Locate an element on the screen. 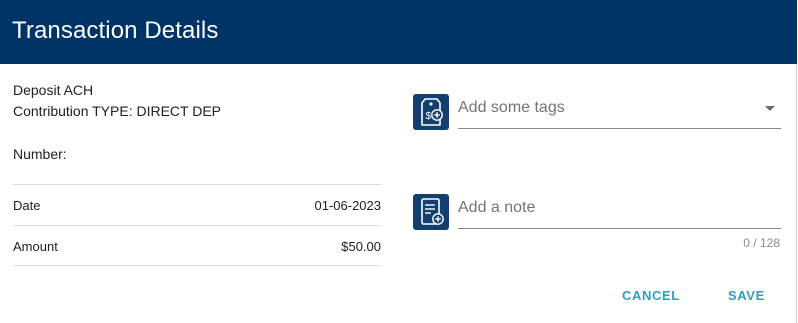 This screenshot has height=323, width=798. save-button: SAVE is located at coordinates (746, 295).